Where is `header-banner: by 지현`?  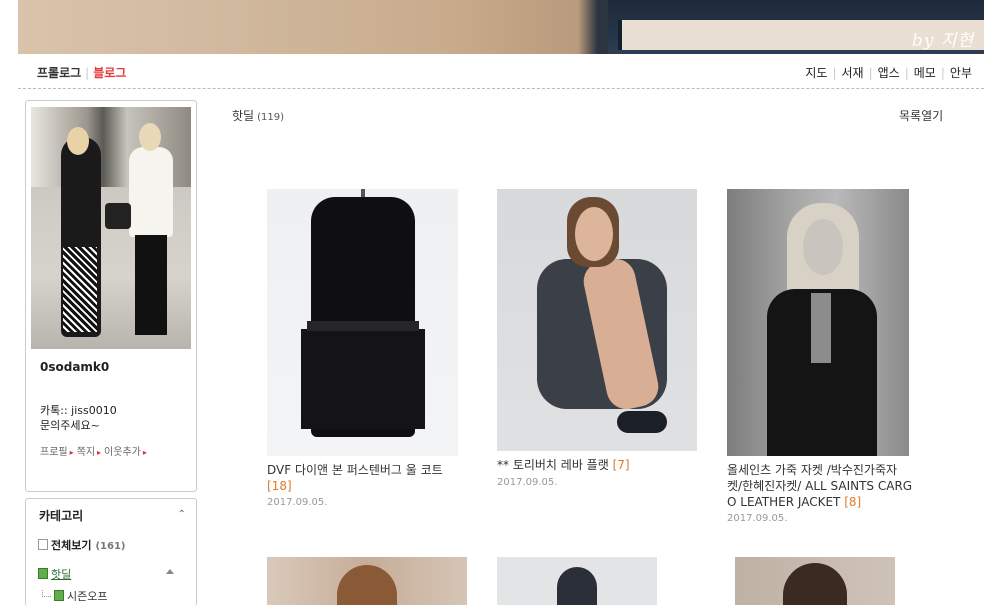 header-banner: by 지현 is located at coordinates (501, 27).